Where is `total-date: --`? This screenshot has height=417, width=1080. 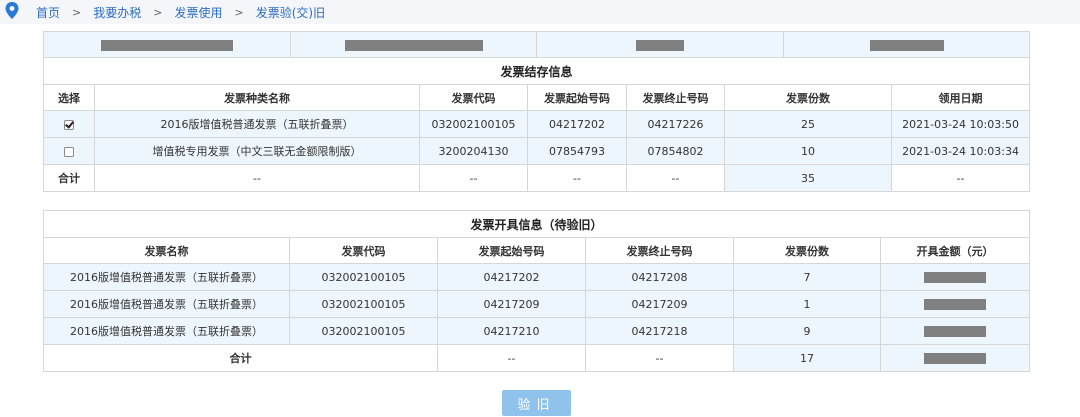 total-date: -- is located at coordinates (960, 178).